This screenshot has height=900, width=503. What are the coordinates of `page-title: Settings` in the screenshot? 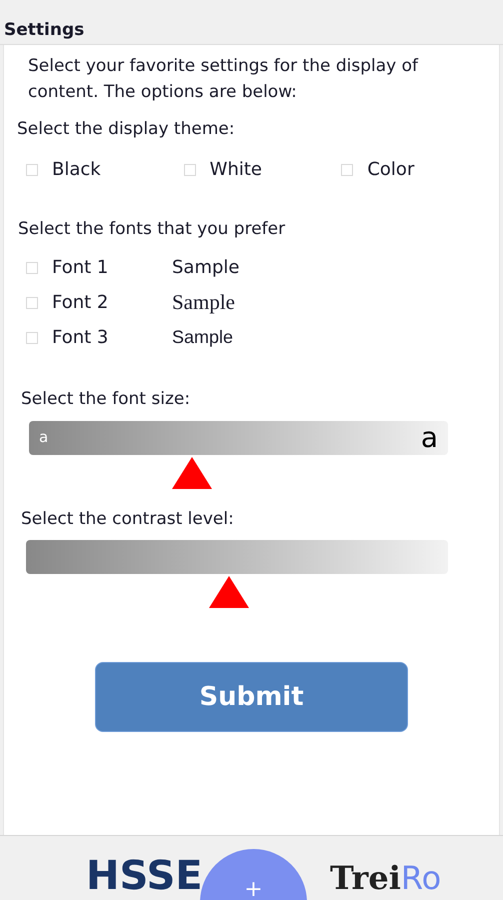 It's located at (44, 30).